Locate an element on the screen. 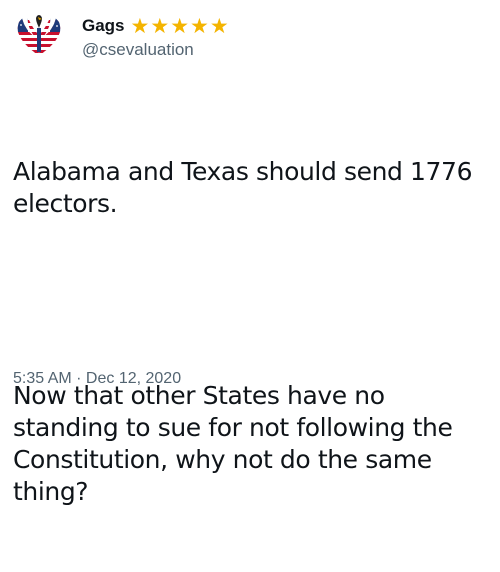 The width and height of the screenshot is (500, 572). name-row: Gags ★ ★ ★ ★ ★ is located at coordinates (156, 26).